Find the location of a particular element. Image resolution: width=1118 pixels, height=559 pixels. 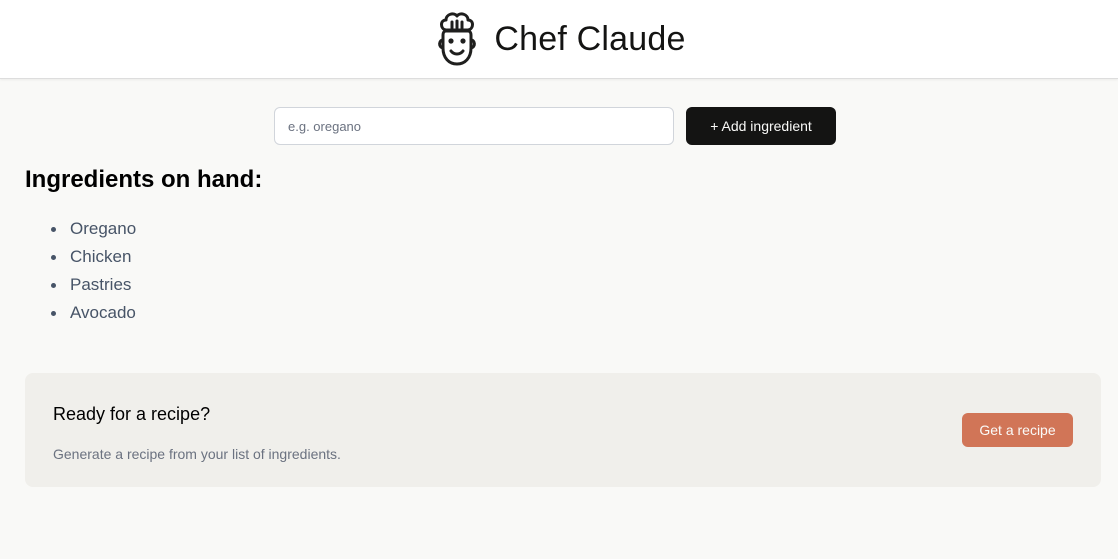

ingredient-list: Oregano Chicken Pastries Avocado is located at coordinates (90, 271).